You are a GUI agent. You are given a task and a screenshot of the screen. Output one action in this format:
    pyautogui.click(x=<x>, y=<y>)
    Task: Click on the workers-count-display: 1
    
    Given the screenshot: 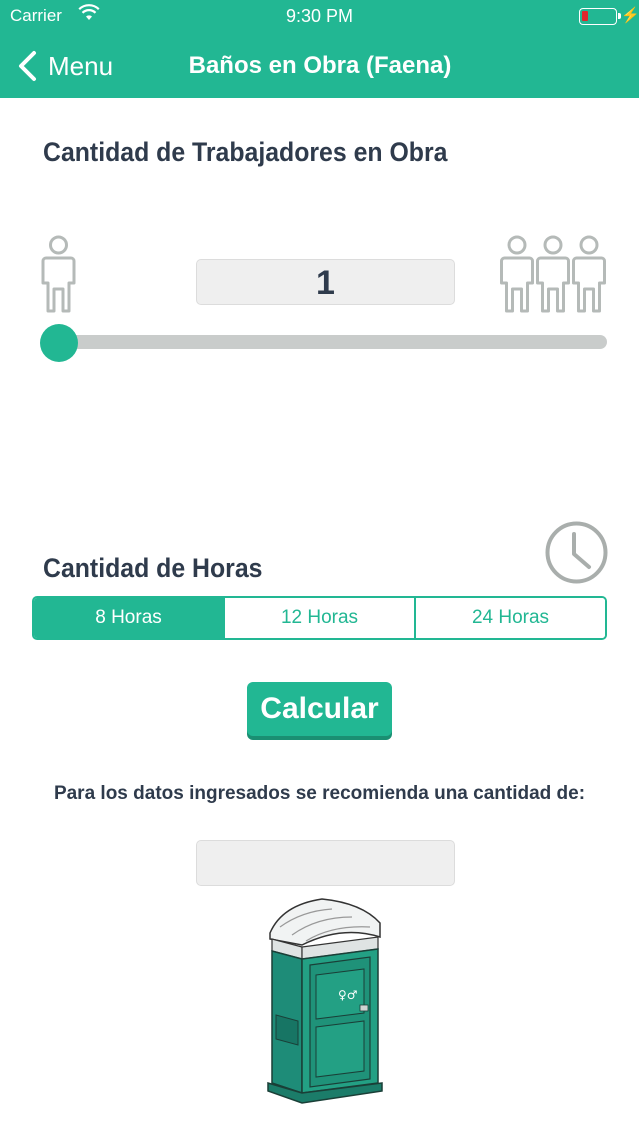 What is the action you would take?
    pyautogui.click(x=325, y=282)
    